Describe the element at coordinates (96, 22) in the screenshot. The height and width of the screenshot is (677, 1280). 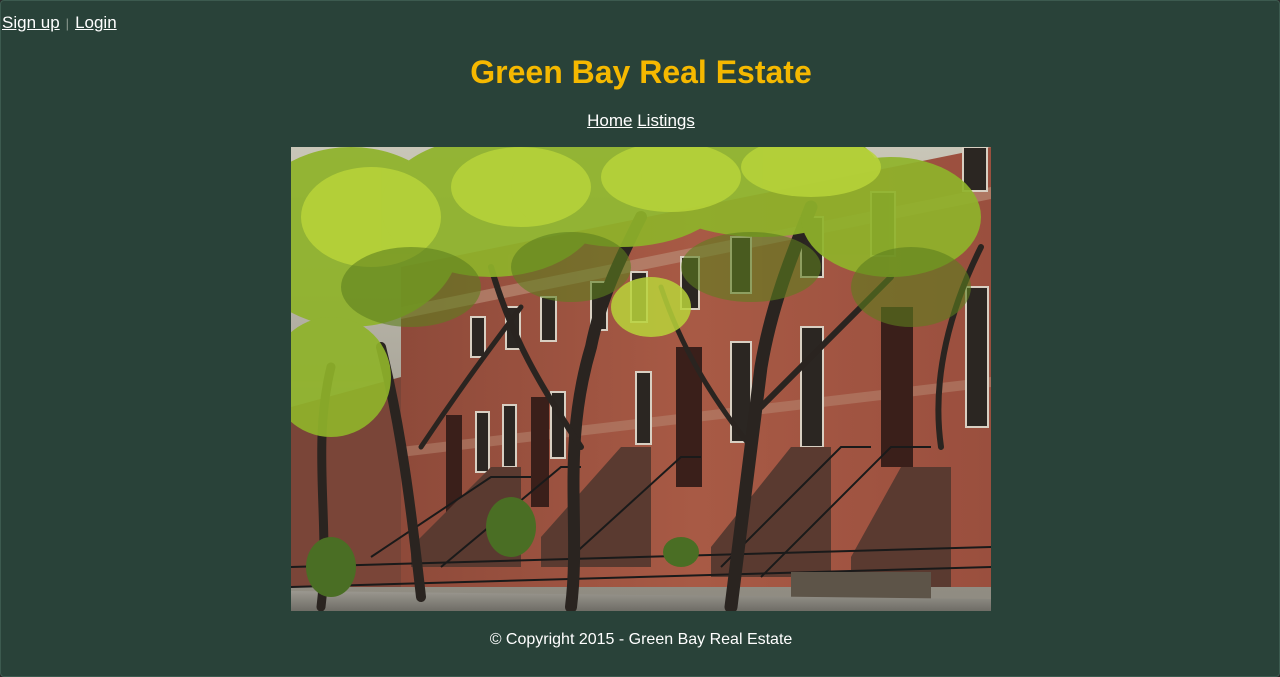
I see `login-link: Login` at that location.